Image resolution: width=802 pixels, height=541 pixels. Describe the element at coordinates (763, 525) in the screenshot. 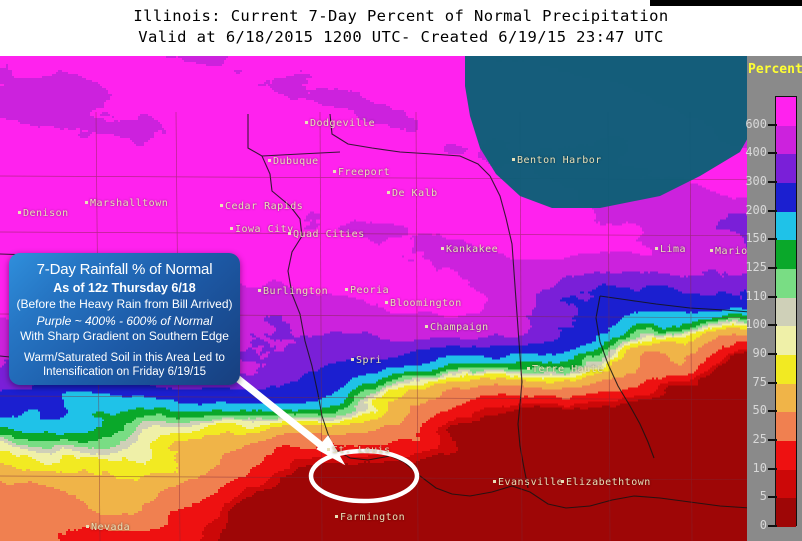

I see `colorbar-tick-label: 0` at that location.